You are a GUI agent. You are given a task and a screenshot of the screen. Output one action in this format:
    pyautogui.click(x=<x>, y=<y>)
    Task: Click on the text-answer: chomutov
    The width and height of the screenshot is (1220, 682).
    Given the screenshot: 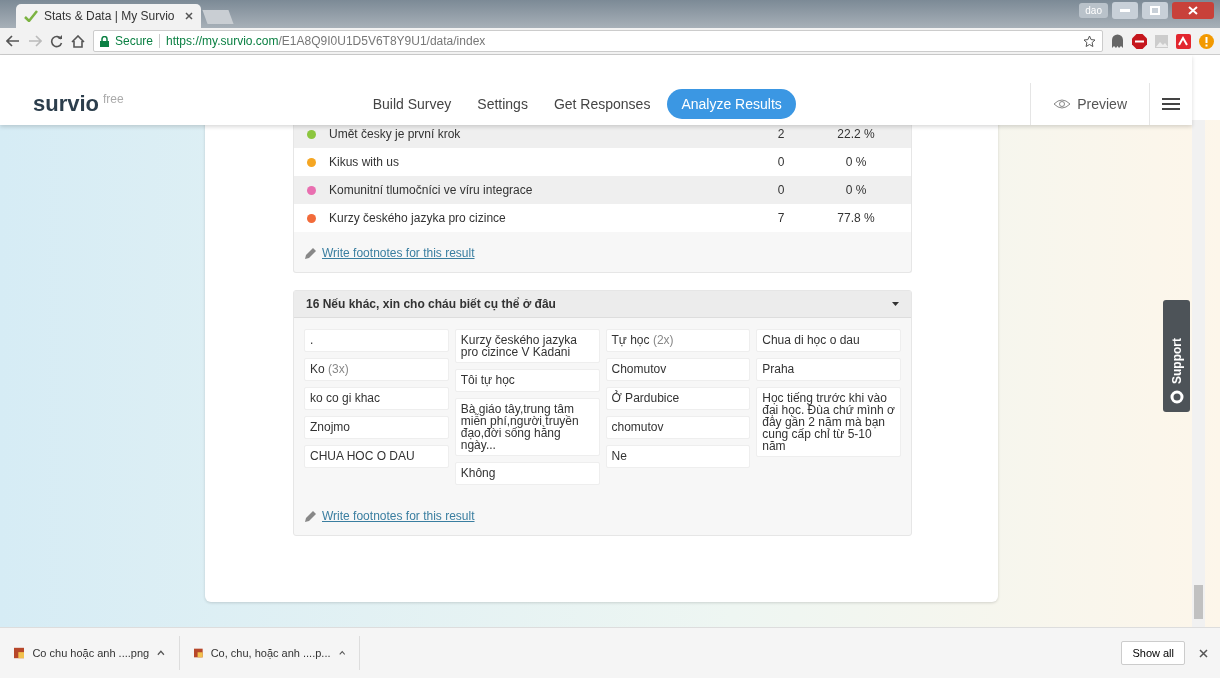 What is the action you would take?
    pyautogui.click(x=678, y=427)
    